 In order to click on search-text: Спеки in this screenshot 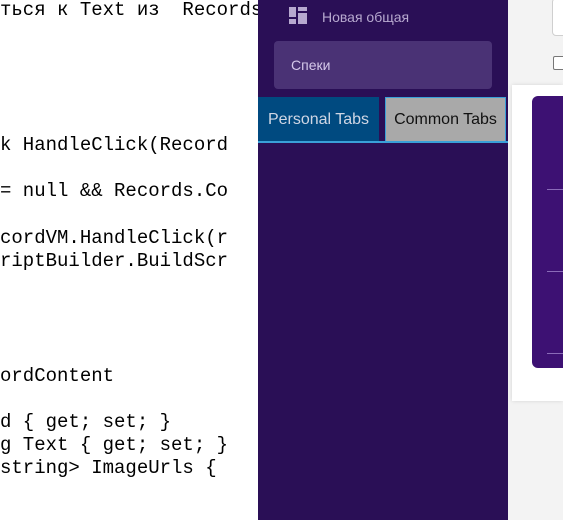, I will do `click(311, 65)`.